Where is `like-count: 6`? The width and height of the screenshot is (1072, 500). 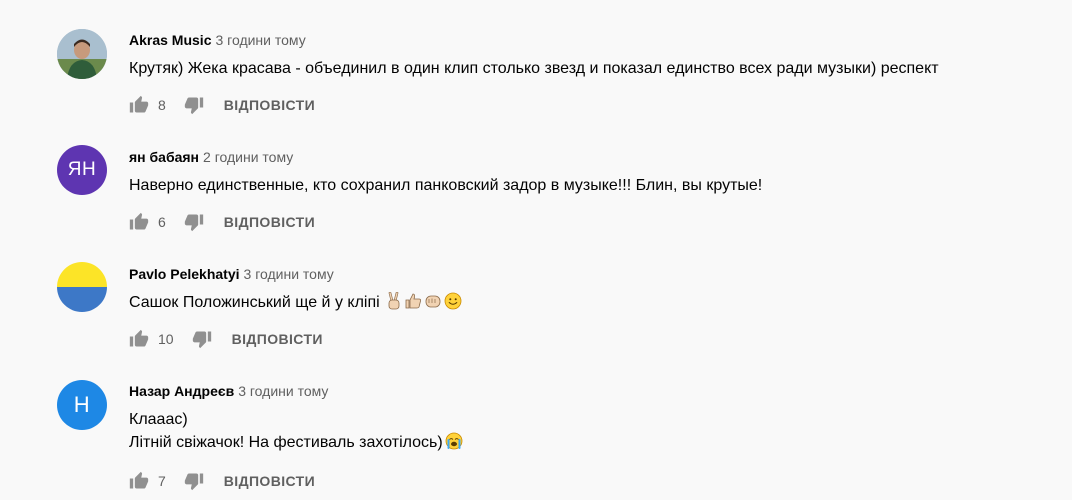 like-count: 6 is located at coordinates (162, 222).